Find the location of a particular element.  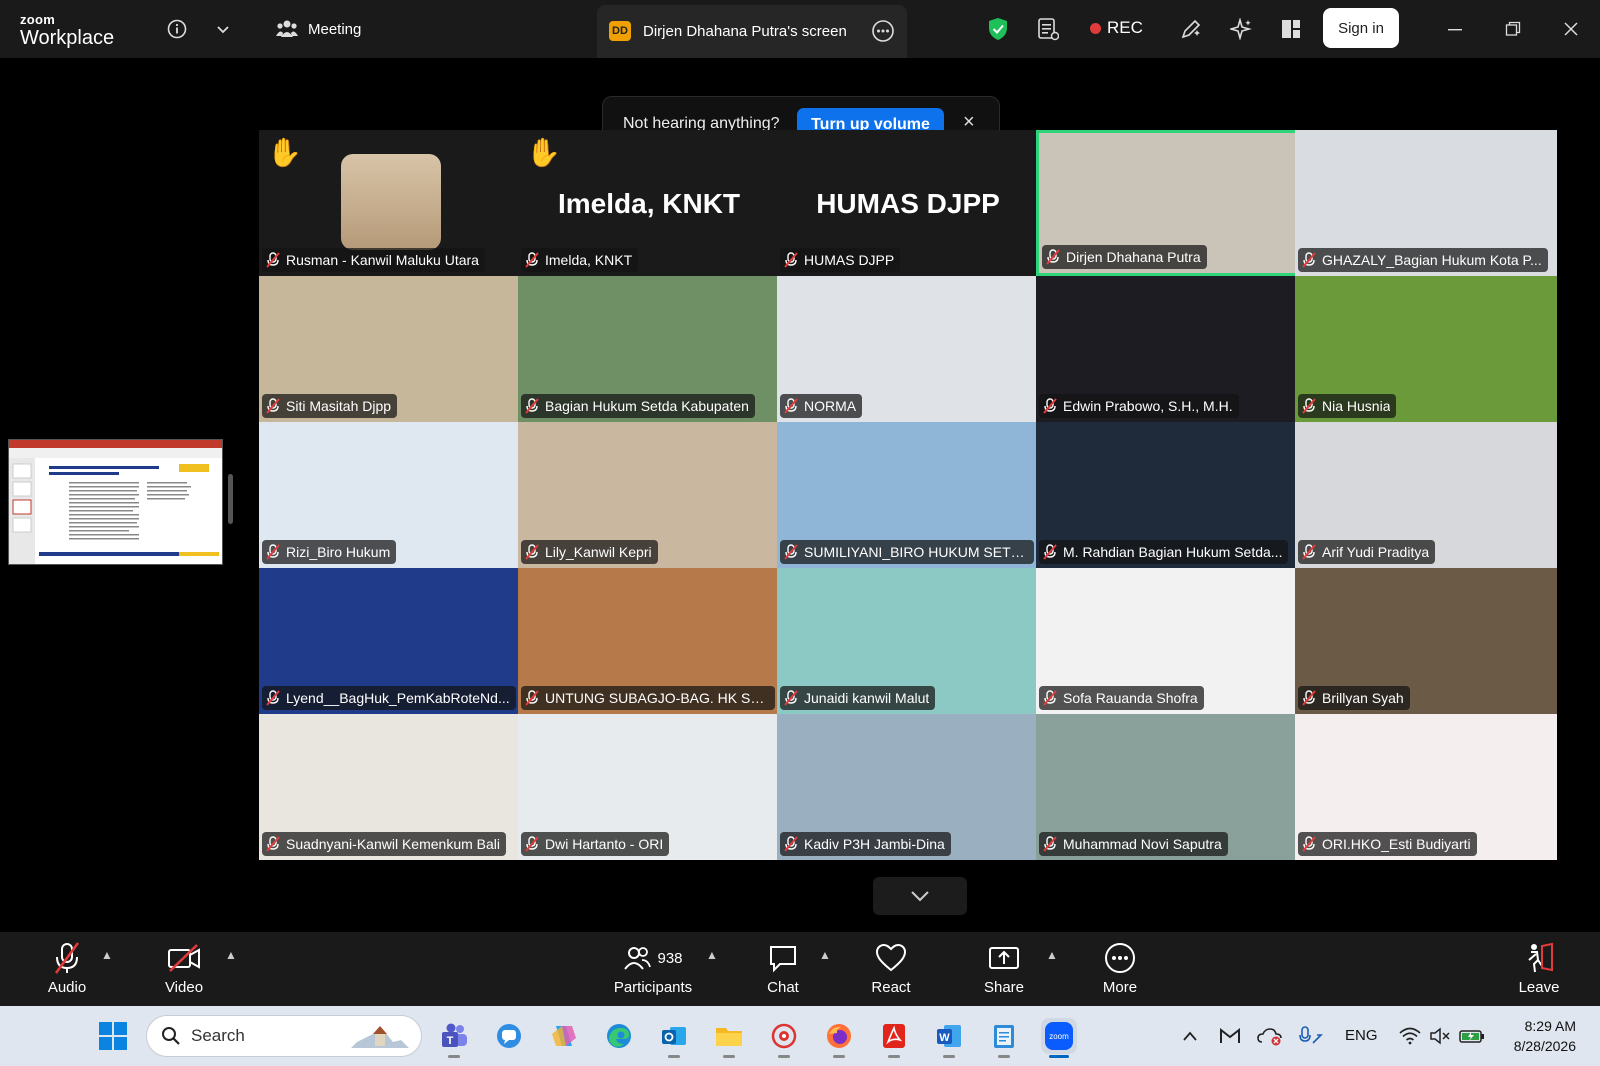

react-button: React is located at coordinates (891, 968).